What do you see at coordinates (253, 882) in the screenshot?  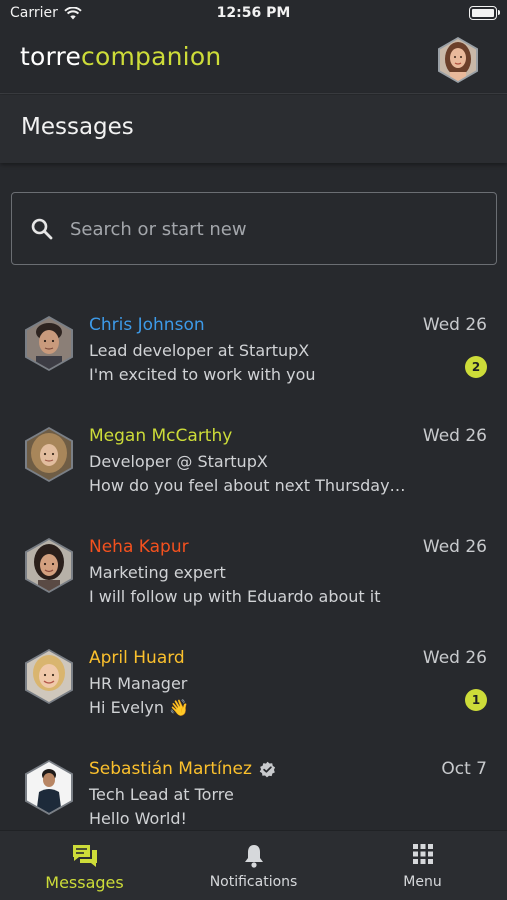 I see `nav-label-notifications: Notifications` at bounding box center [253, 882].